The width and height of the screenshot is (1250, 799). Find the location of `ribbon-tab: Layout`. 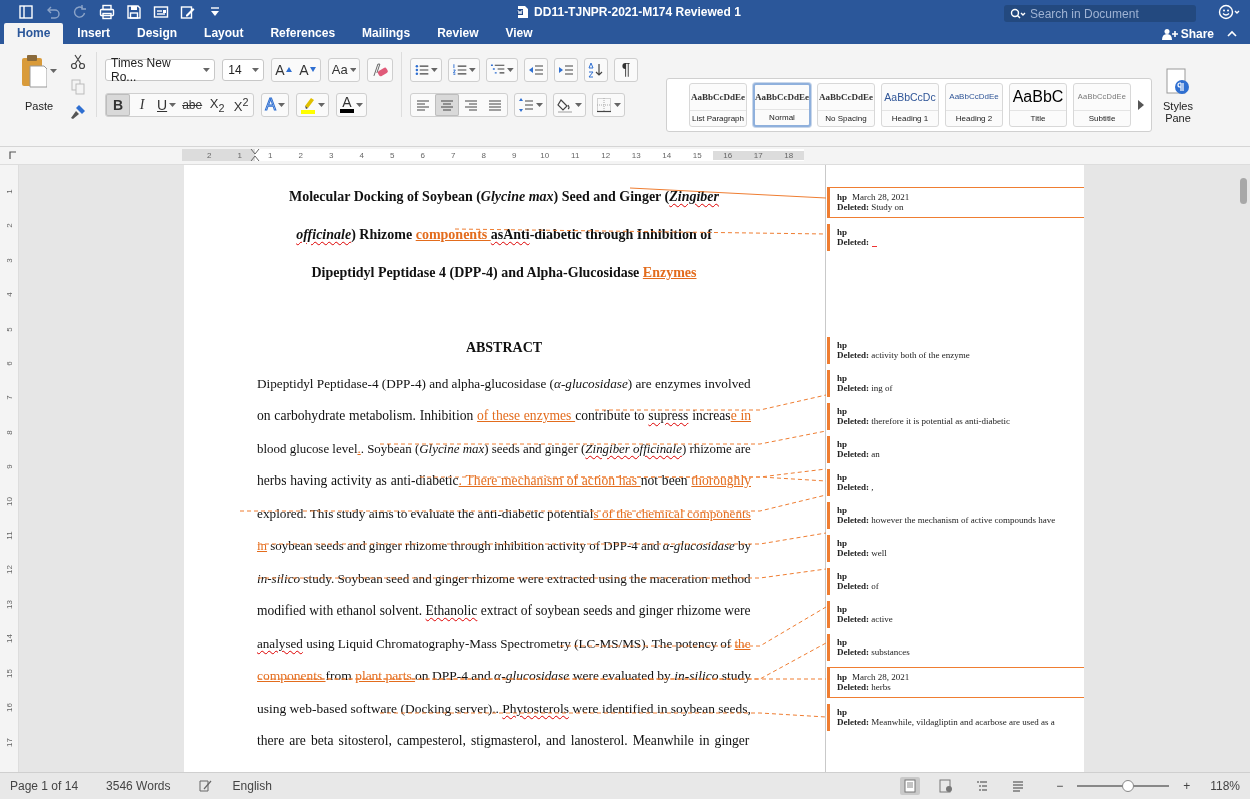

ribbon-tab: Layout is located at coordinates (224, 33).